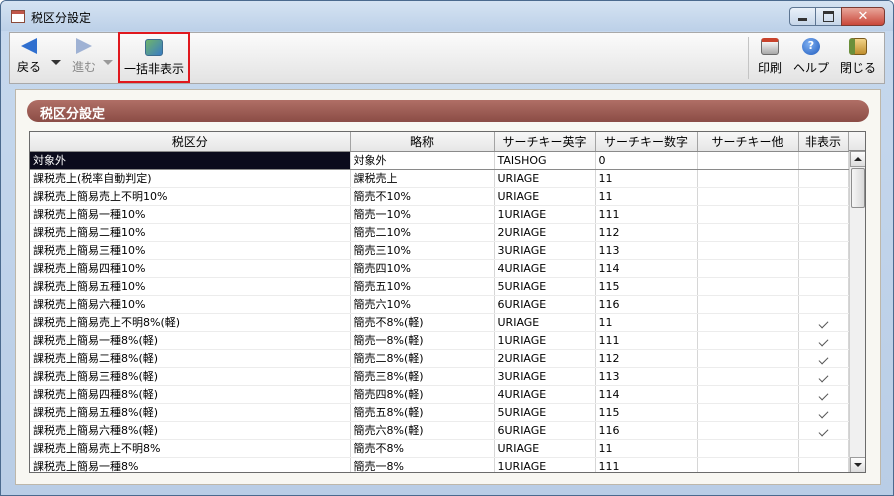 Image resolution: width=894 pixels, height=496 pixels. I want to click on cell-abbreviation: 課税売上, so click(422, 178).